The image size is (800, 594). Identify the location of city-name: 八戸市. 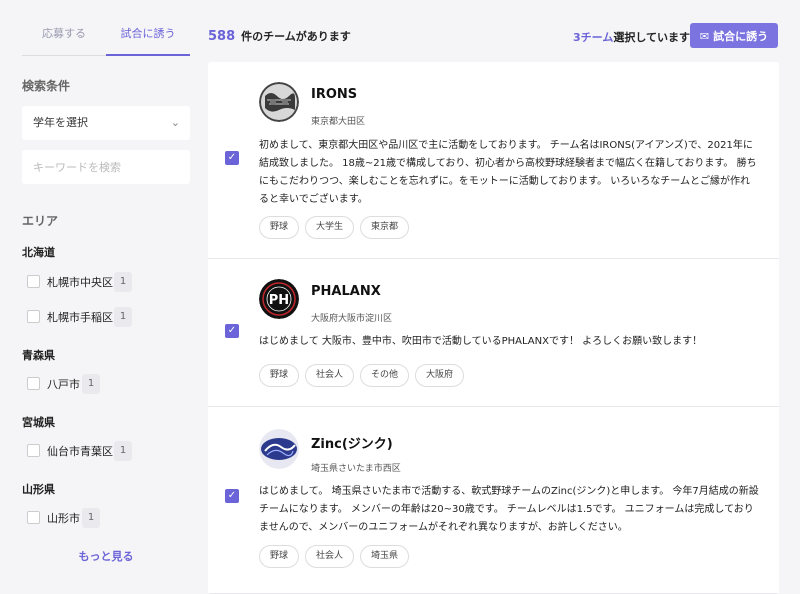
(63, 384).